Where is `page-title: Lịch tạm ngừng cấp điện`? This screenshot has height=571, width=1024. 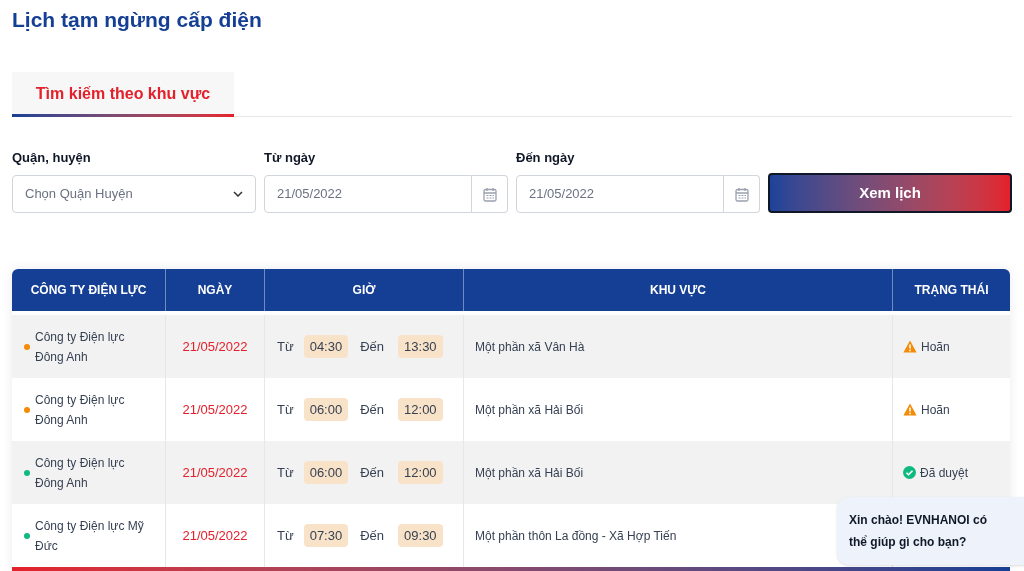
page-title: Lịch tạm ngừng cấp điện is located at coordinates (137, 20).